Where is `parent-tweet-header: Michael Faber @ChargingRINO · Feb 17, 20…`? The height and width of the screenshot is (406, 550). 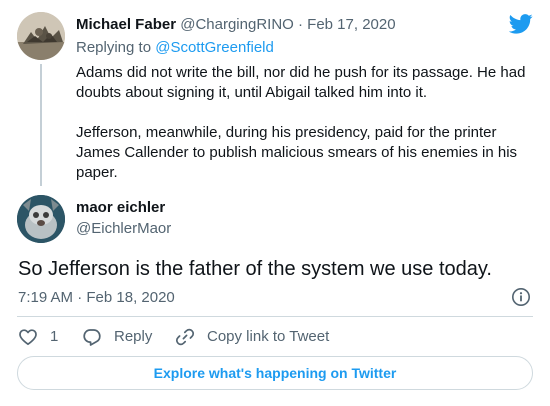
parent-tweet-header: Michael Faber @ChargingRINO · Feb 17, 20… is located at coordinates (236, 25).